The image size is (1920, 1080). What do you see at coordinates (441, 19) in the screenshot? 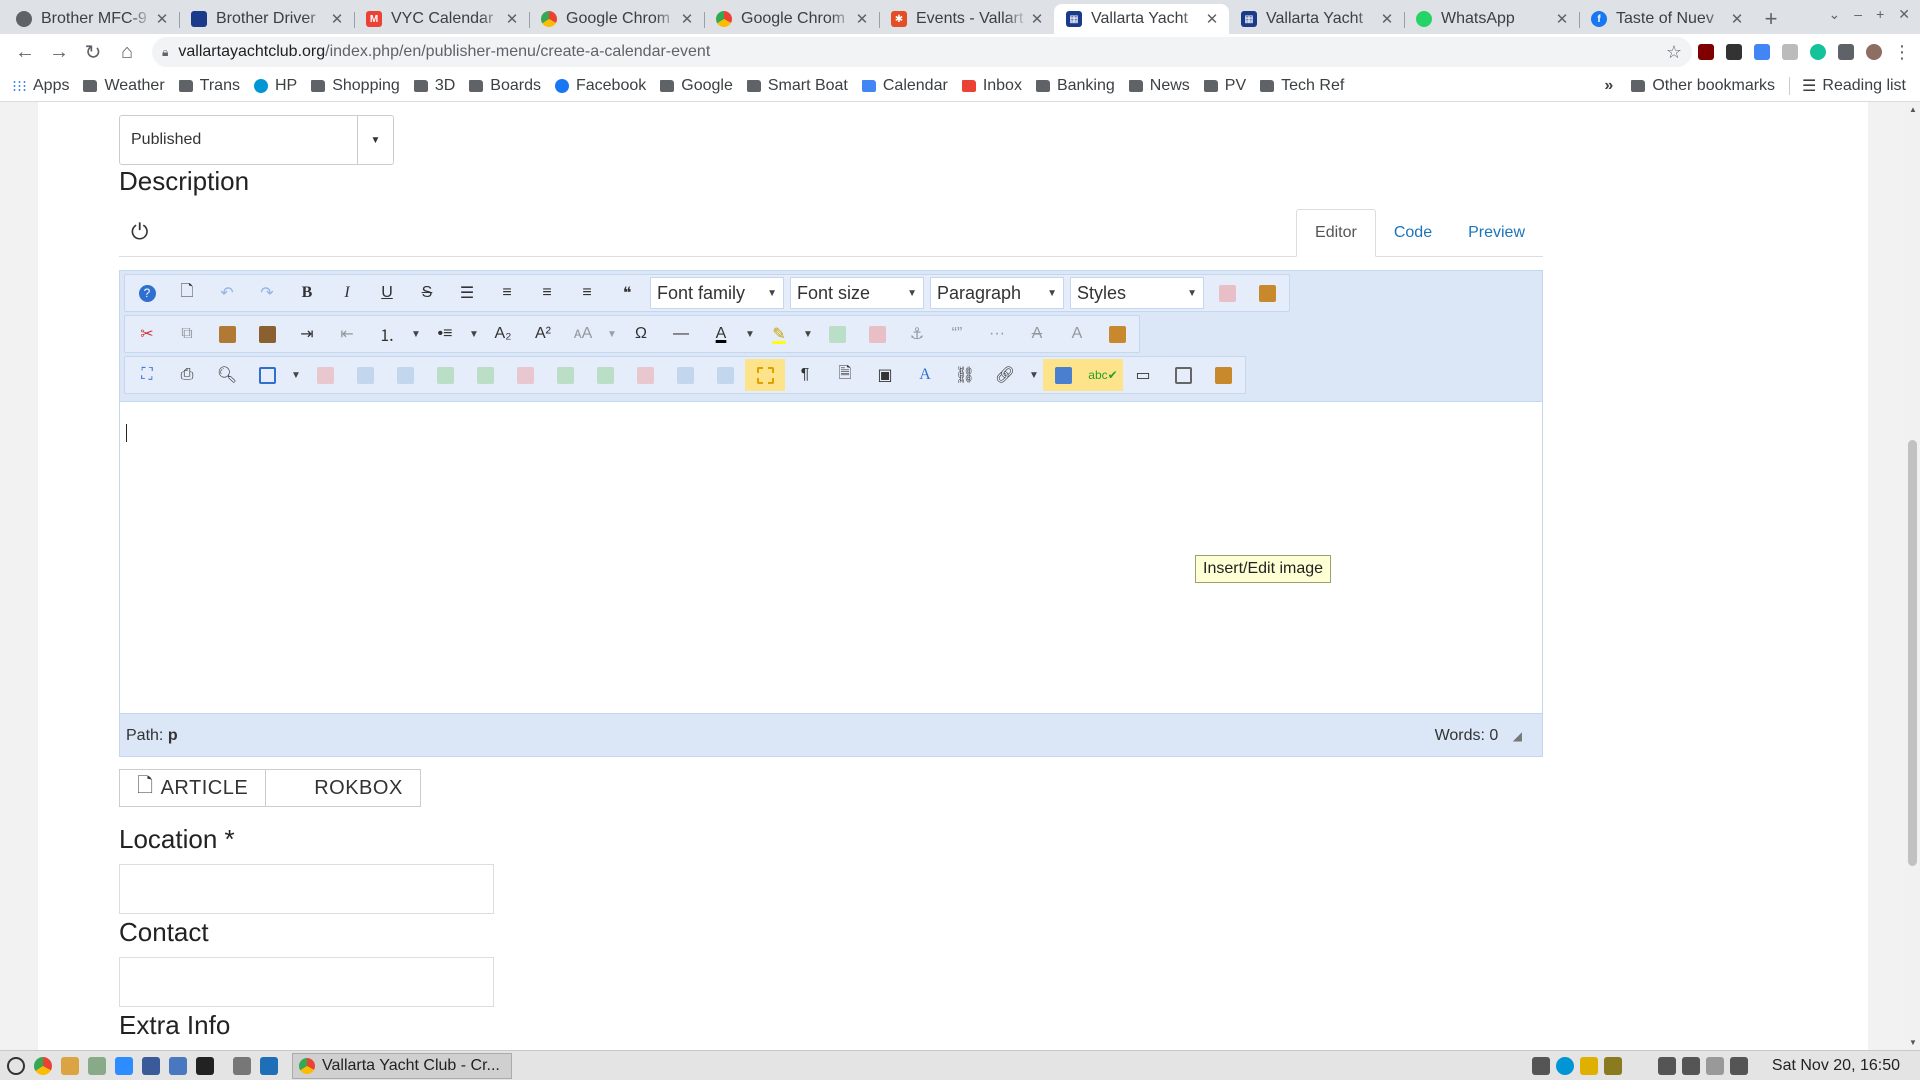
I see `tab-vyc-calendar: M VYC Calendar ✕` at bounding box center [441, 19].